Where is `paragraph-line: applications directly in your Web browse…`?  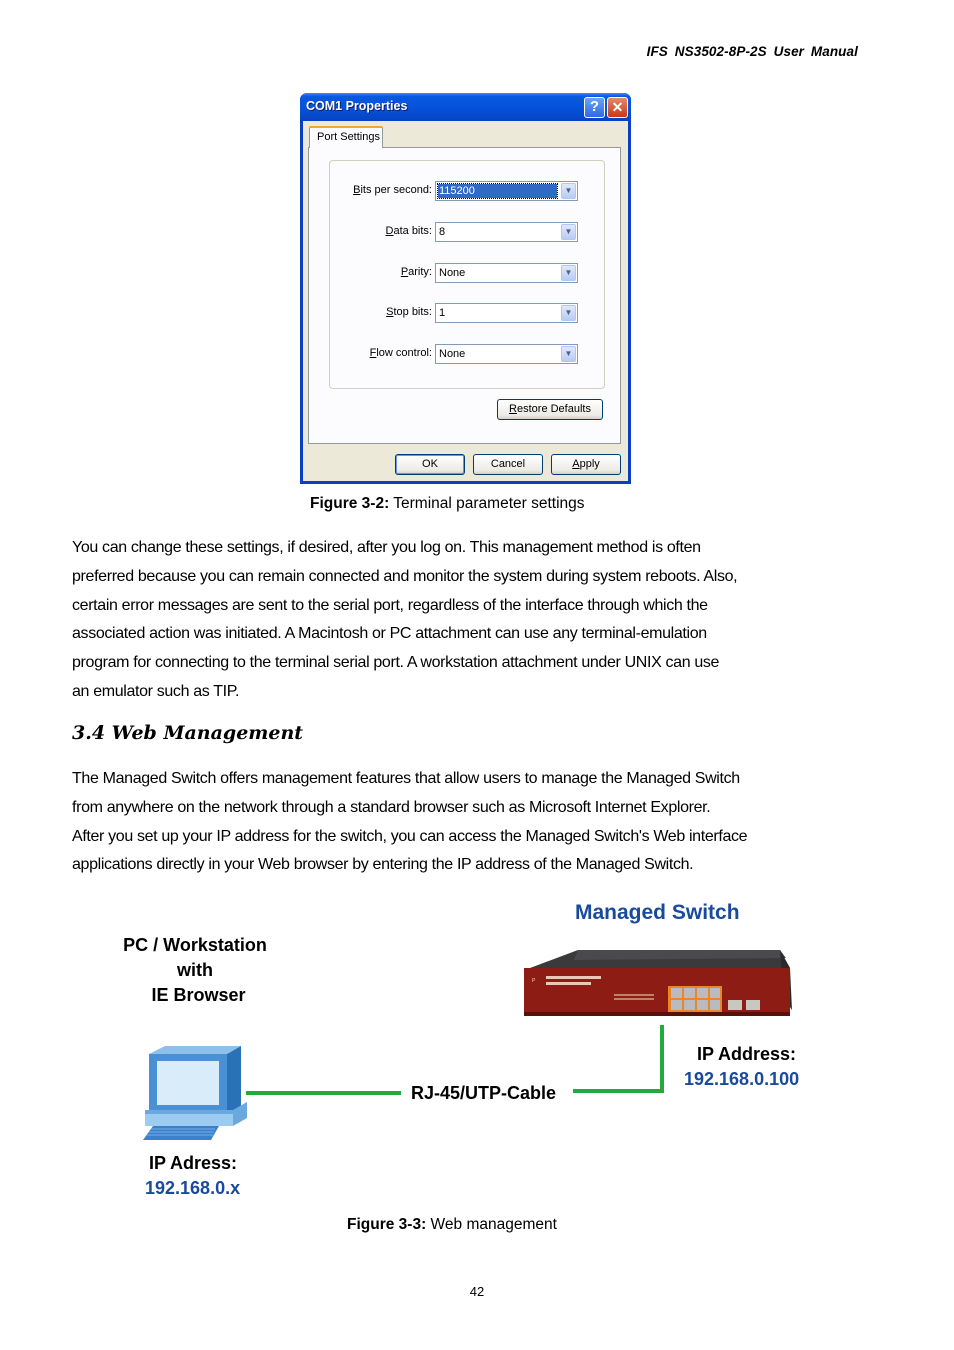 paragraph-line: applications directly in your Web browse… is located at coordinates (383, 865).